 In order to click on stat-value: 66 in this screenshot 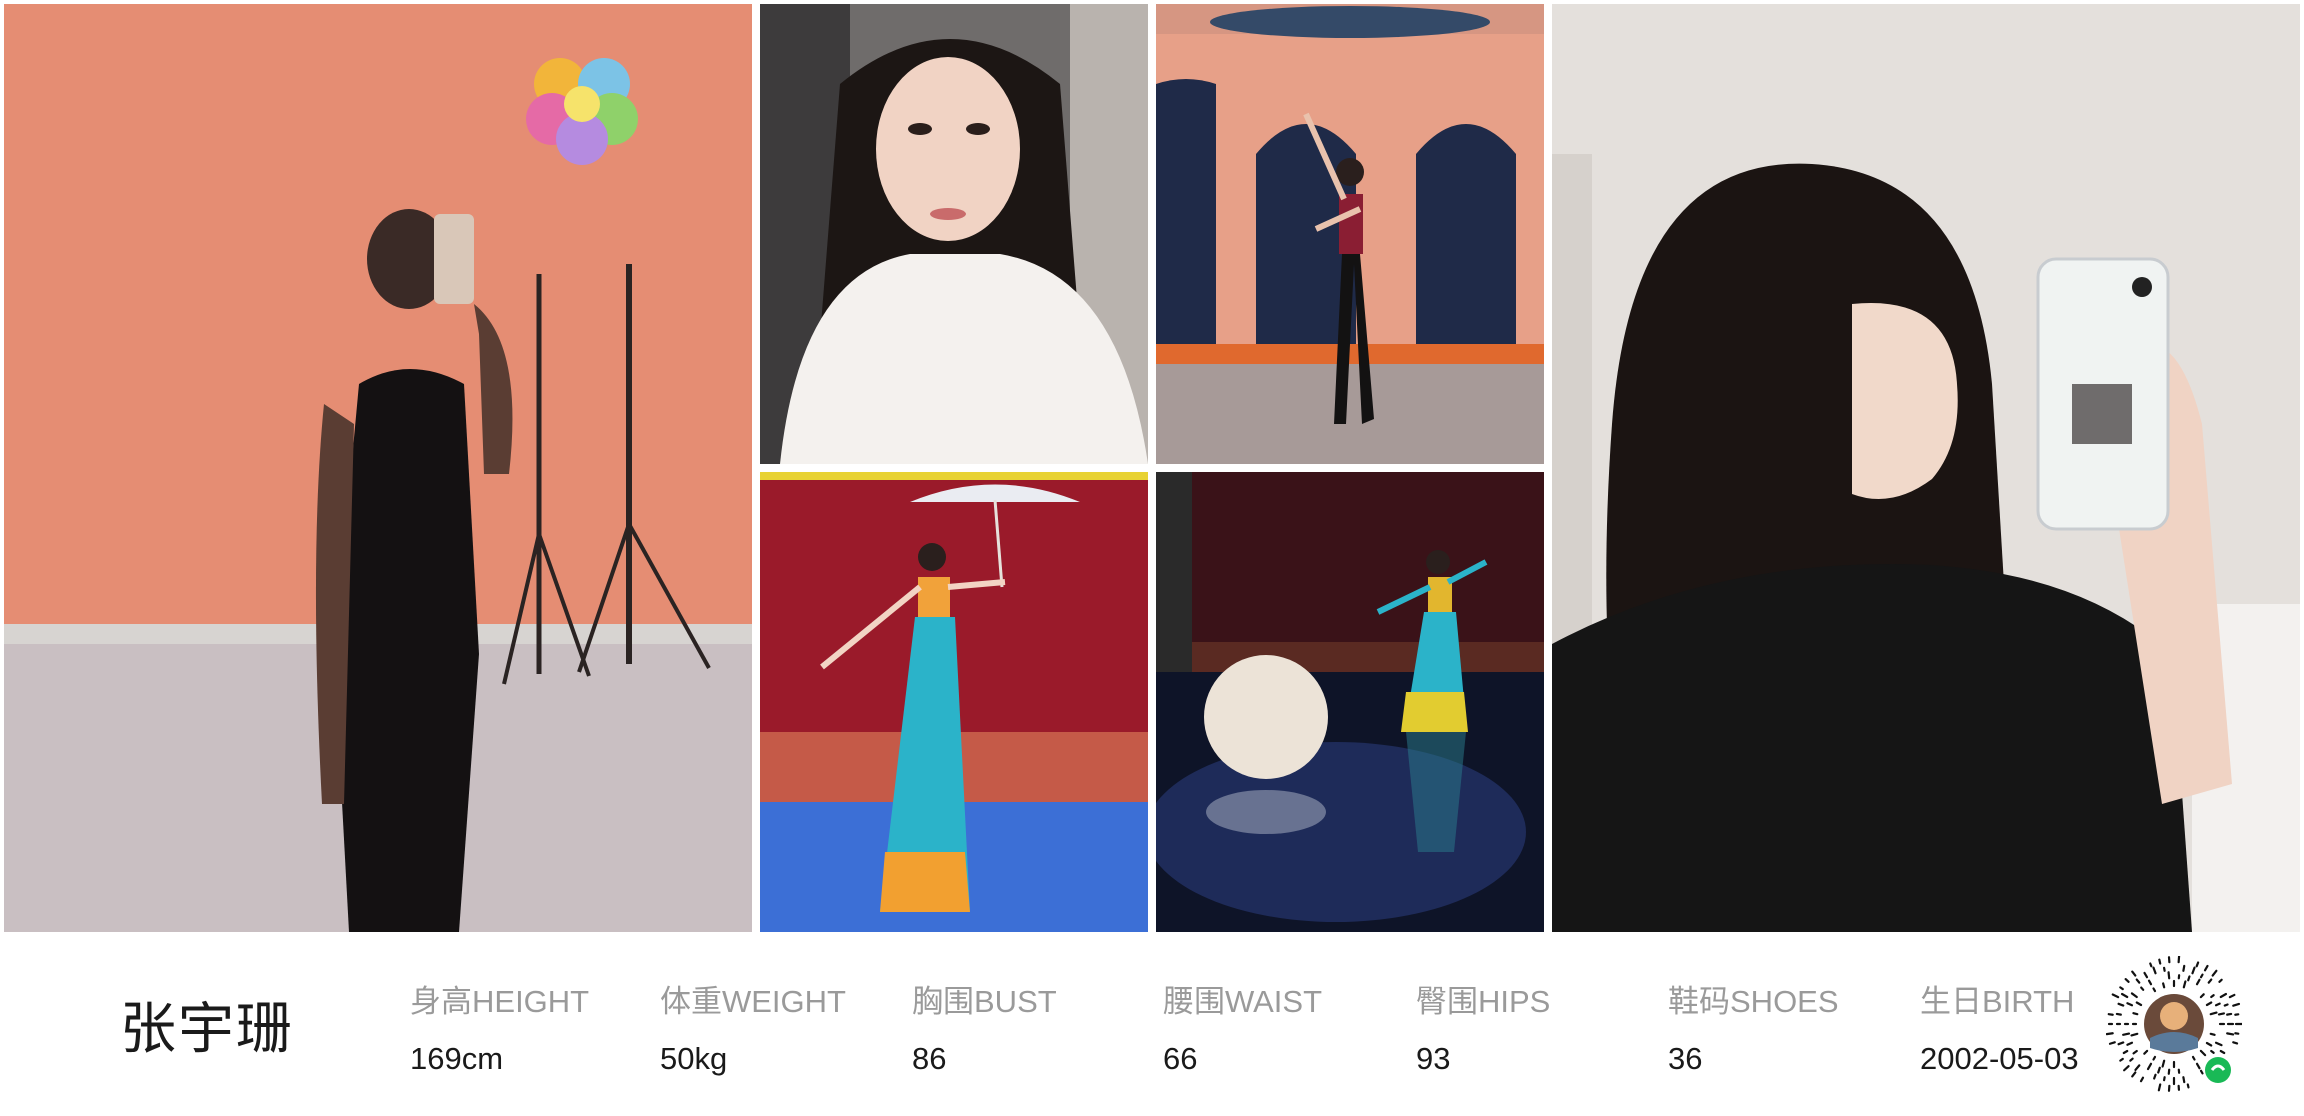, I will do `click(1180, 1058)`.